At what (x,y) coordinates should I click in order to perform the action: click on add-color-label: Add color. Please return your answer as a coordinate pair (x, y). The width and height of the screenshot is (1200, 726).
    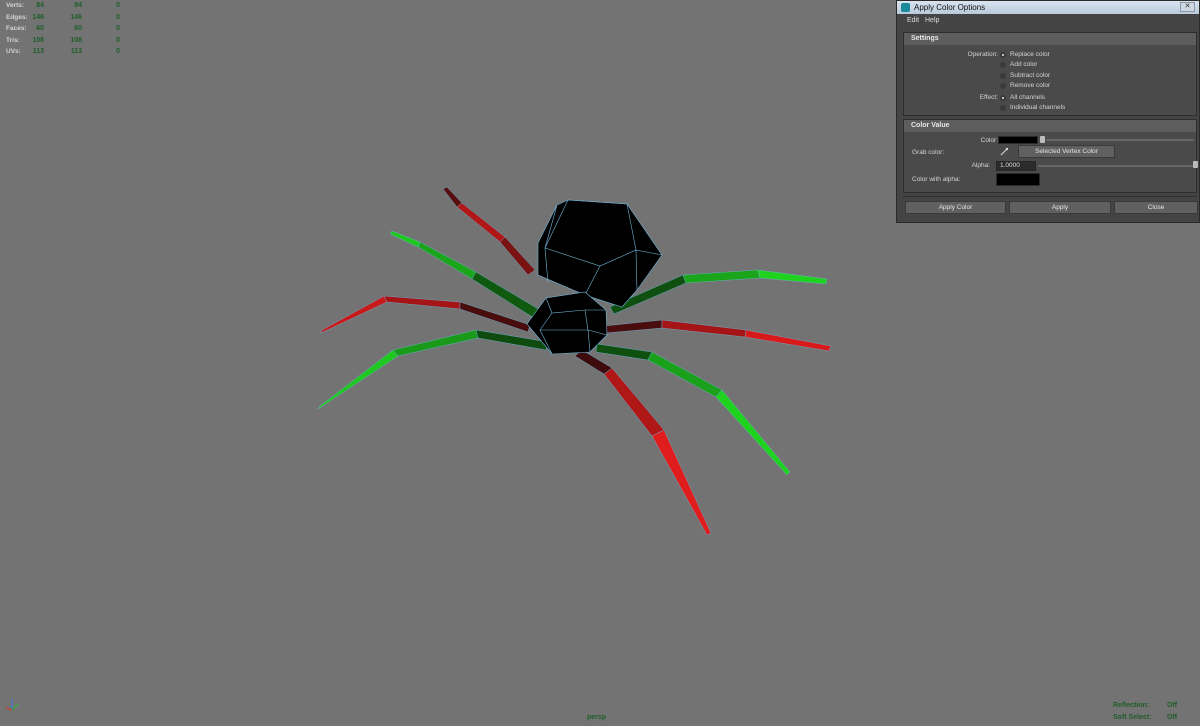
    Looking at the image, I should click on (1024, 64).